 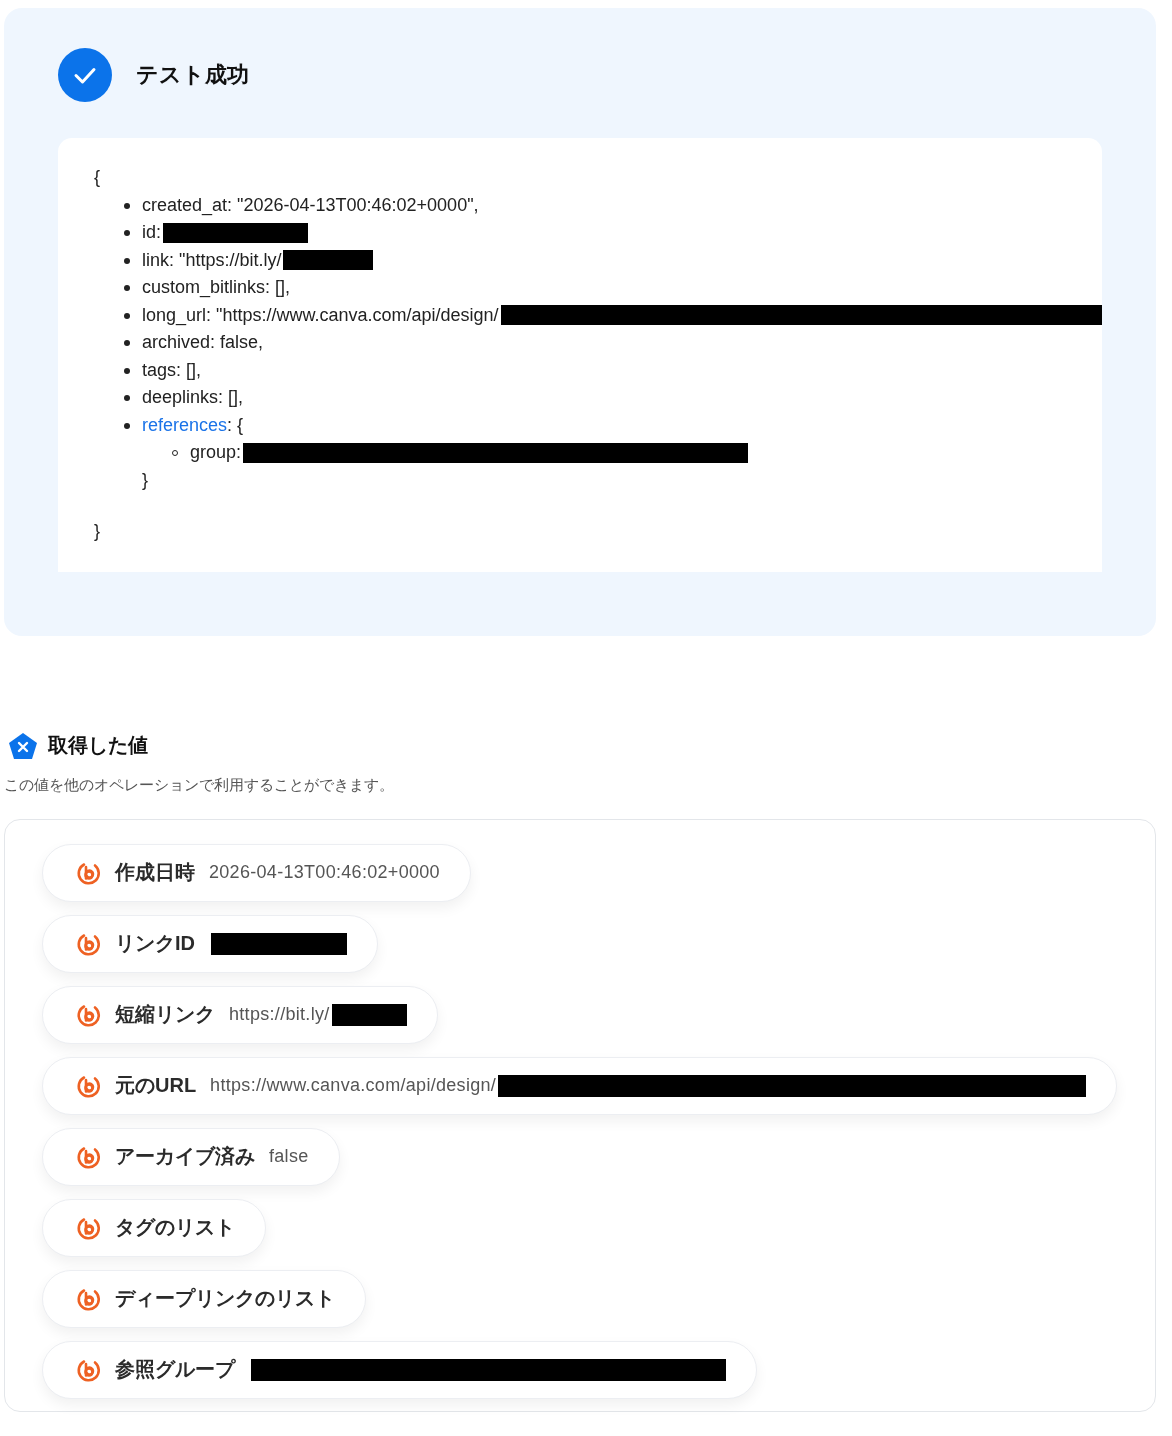 I want to click on json-line: created_at: "2026-04-13T00:46:02+0000",, so click(x=310, y=205).